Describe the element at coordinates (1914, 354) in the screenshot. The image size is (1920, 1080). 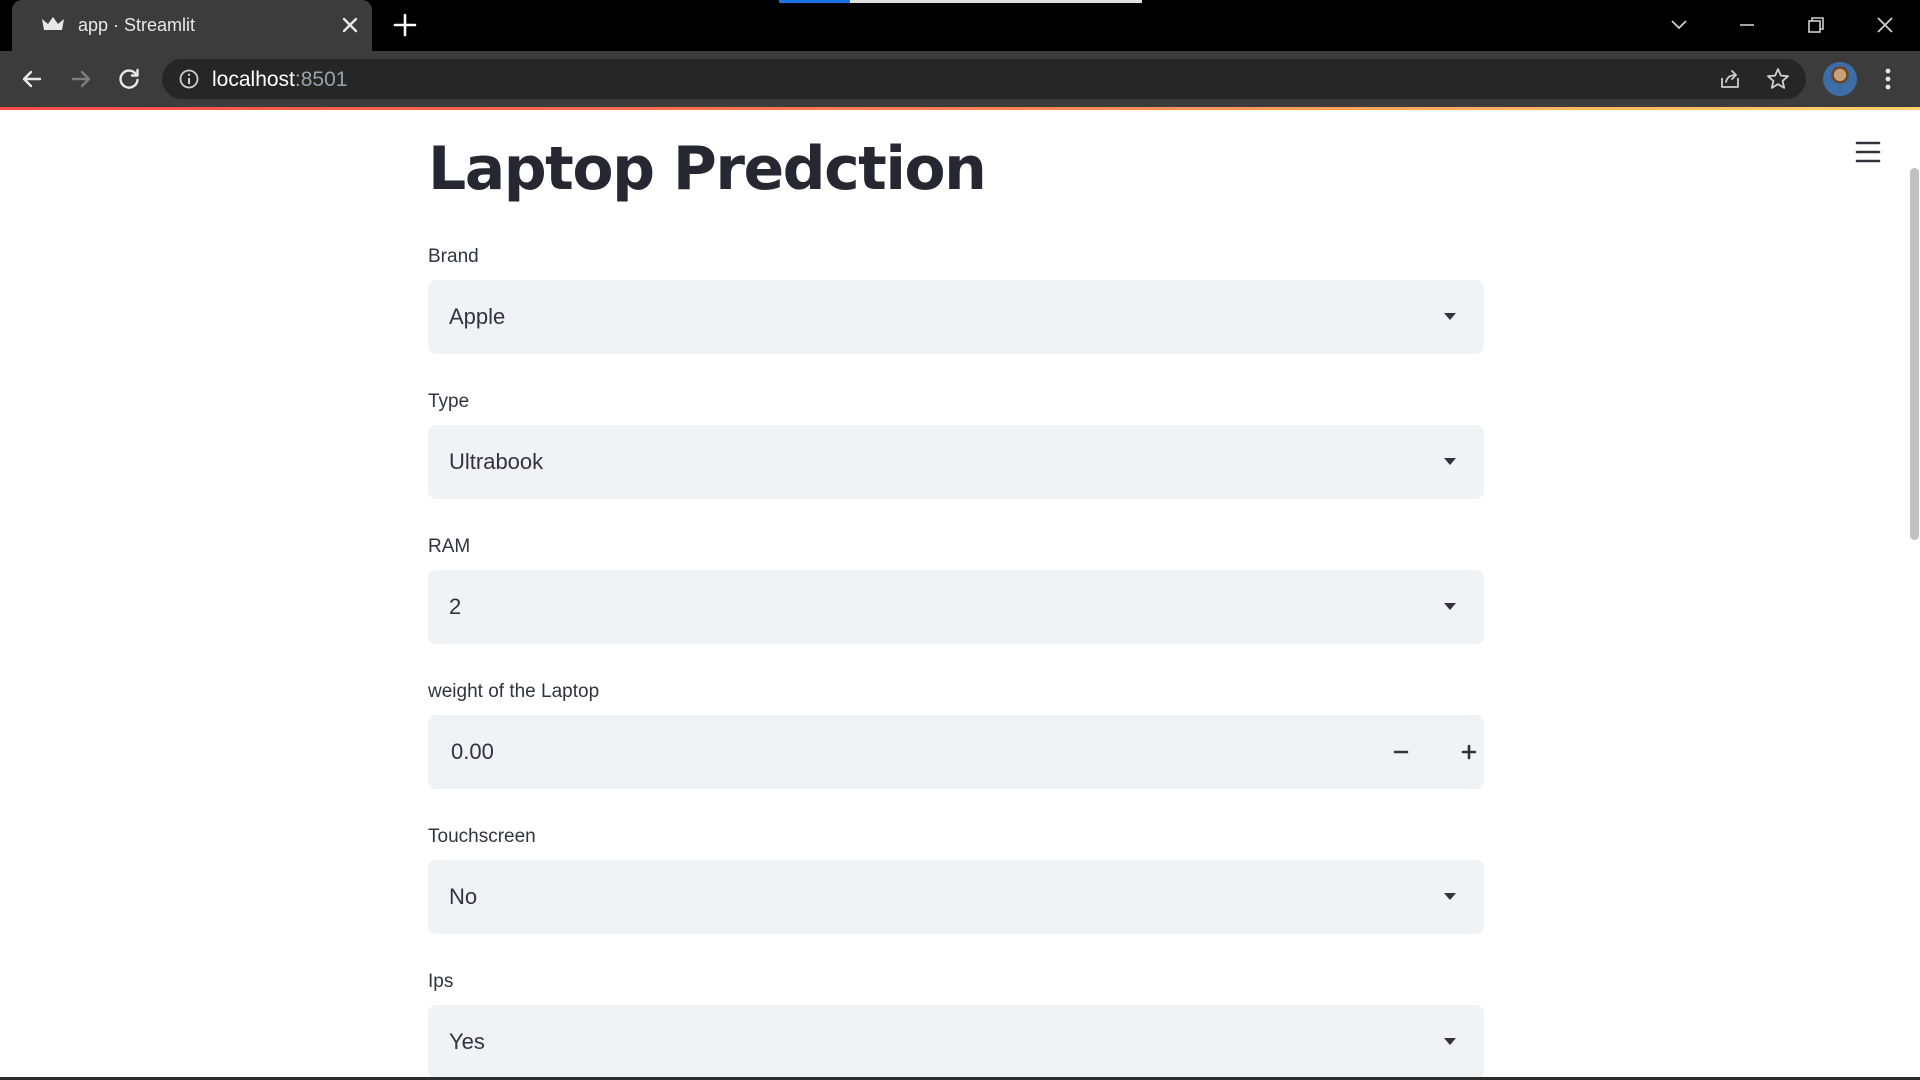
I see `scrollbar-thumb` at that location.